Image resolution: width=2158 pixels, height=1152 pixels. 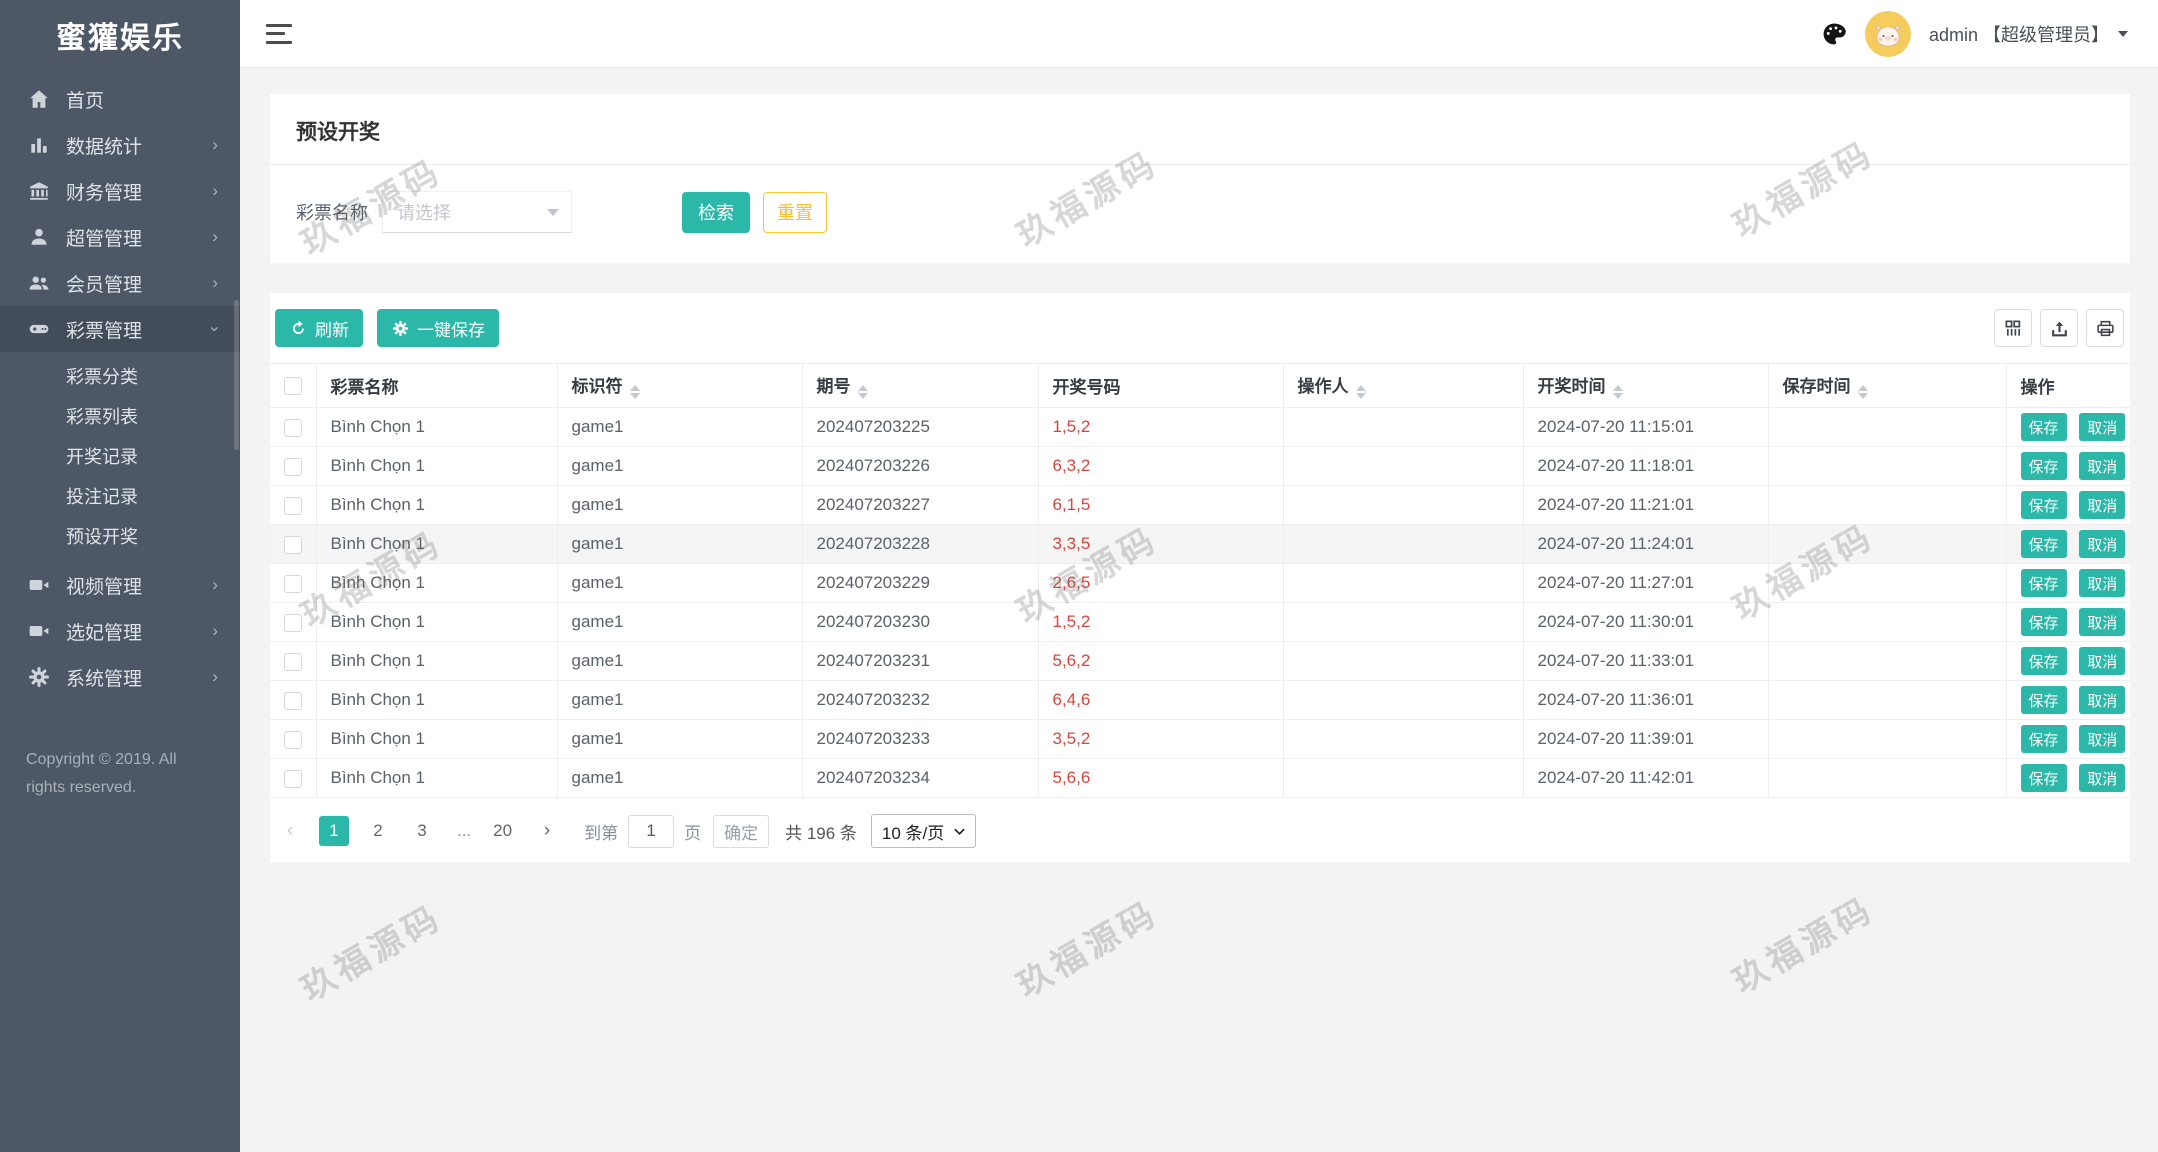 What do you see at coordinates (39, 145) in the screenshot?
I see `chart-icon` at bounding box center [39, 145].